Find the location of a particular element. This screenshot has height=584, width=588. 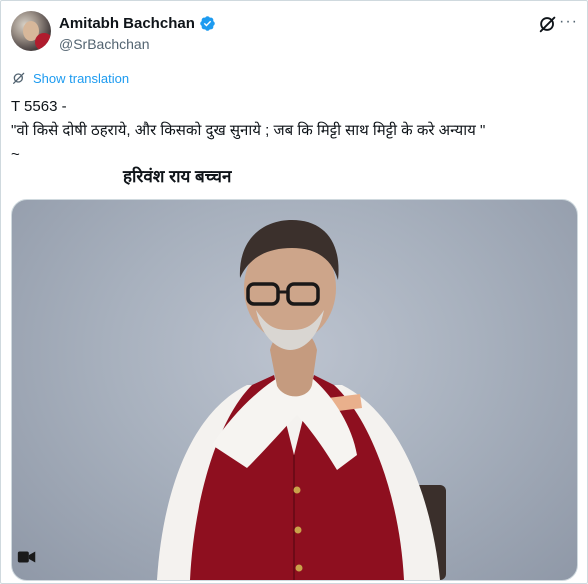

avatar is located at coordinates (31, 31).